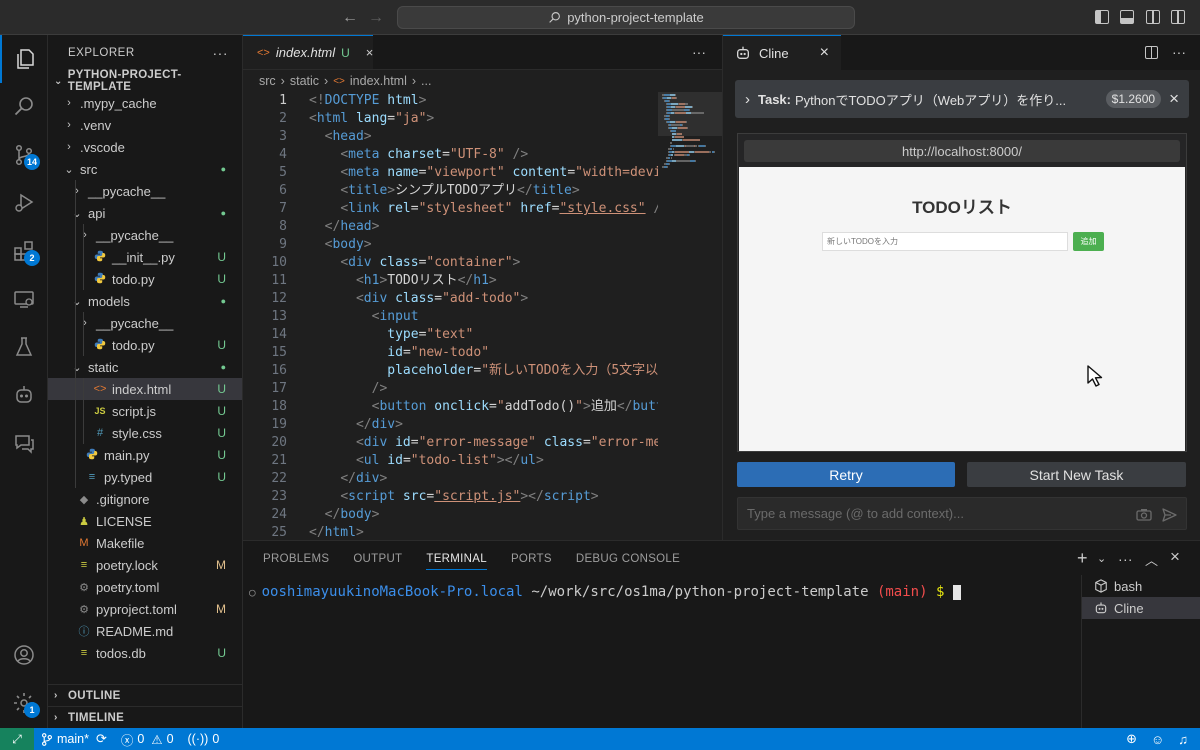  What do you see at coordinates (1141, 586) in the screenshot?
I see `terminal-item-bash: bash` at bounding box center [1141, 586].